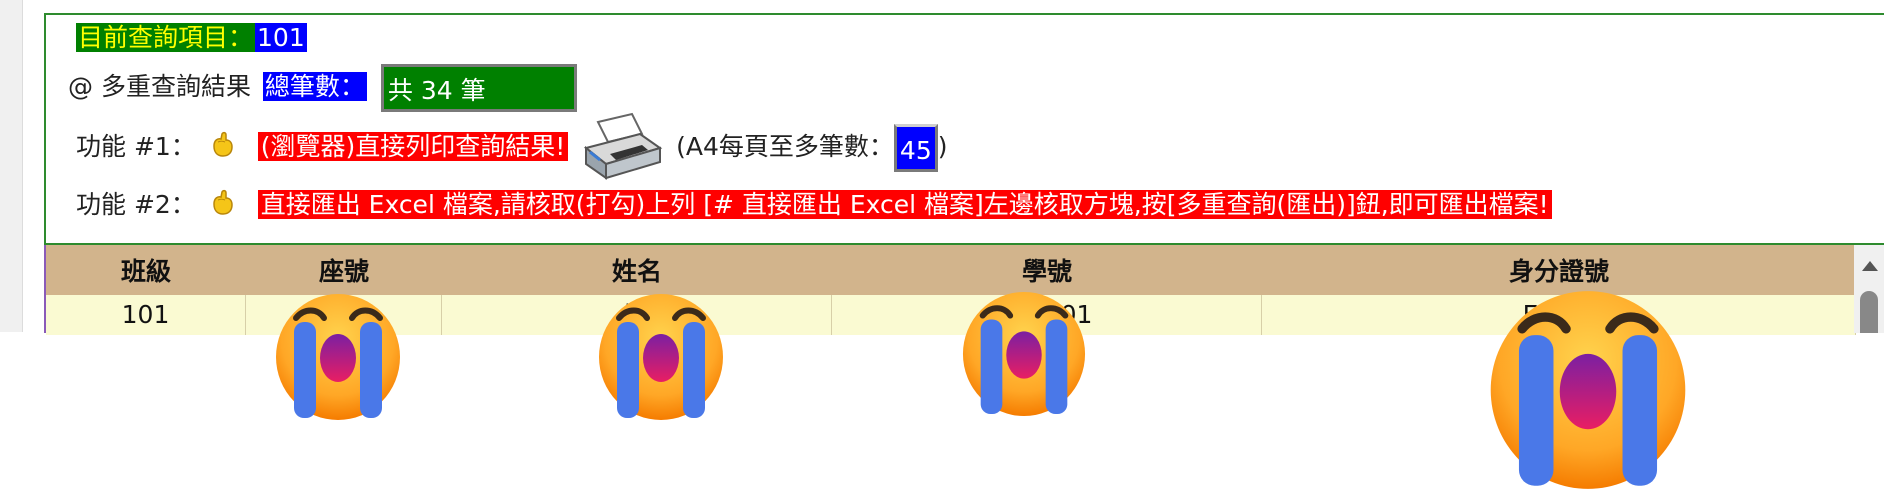 The height and width of the screenshot is (493, 1884). Describe the element at coordinates (637, 270) in the screenshot. I see `column-header-name: 姓名` at that location.